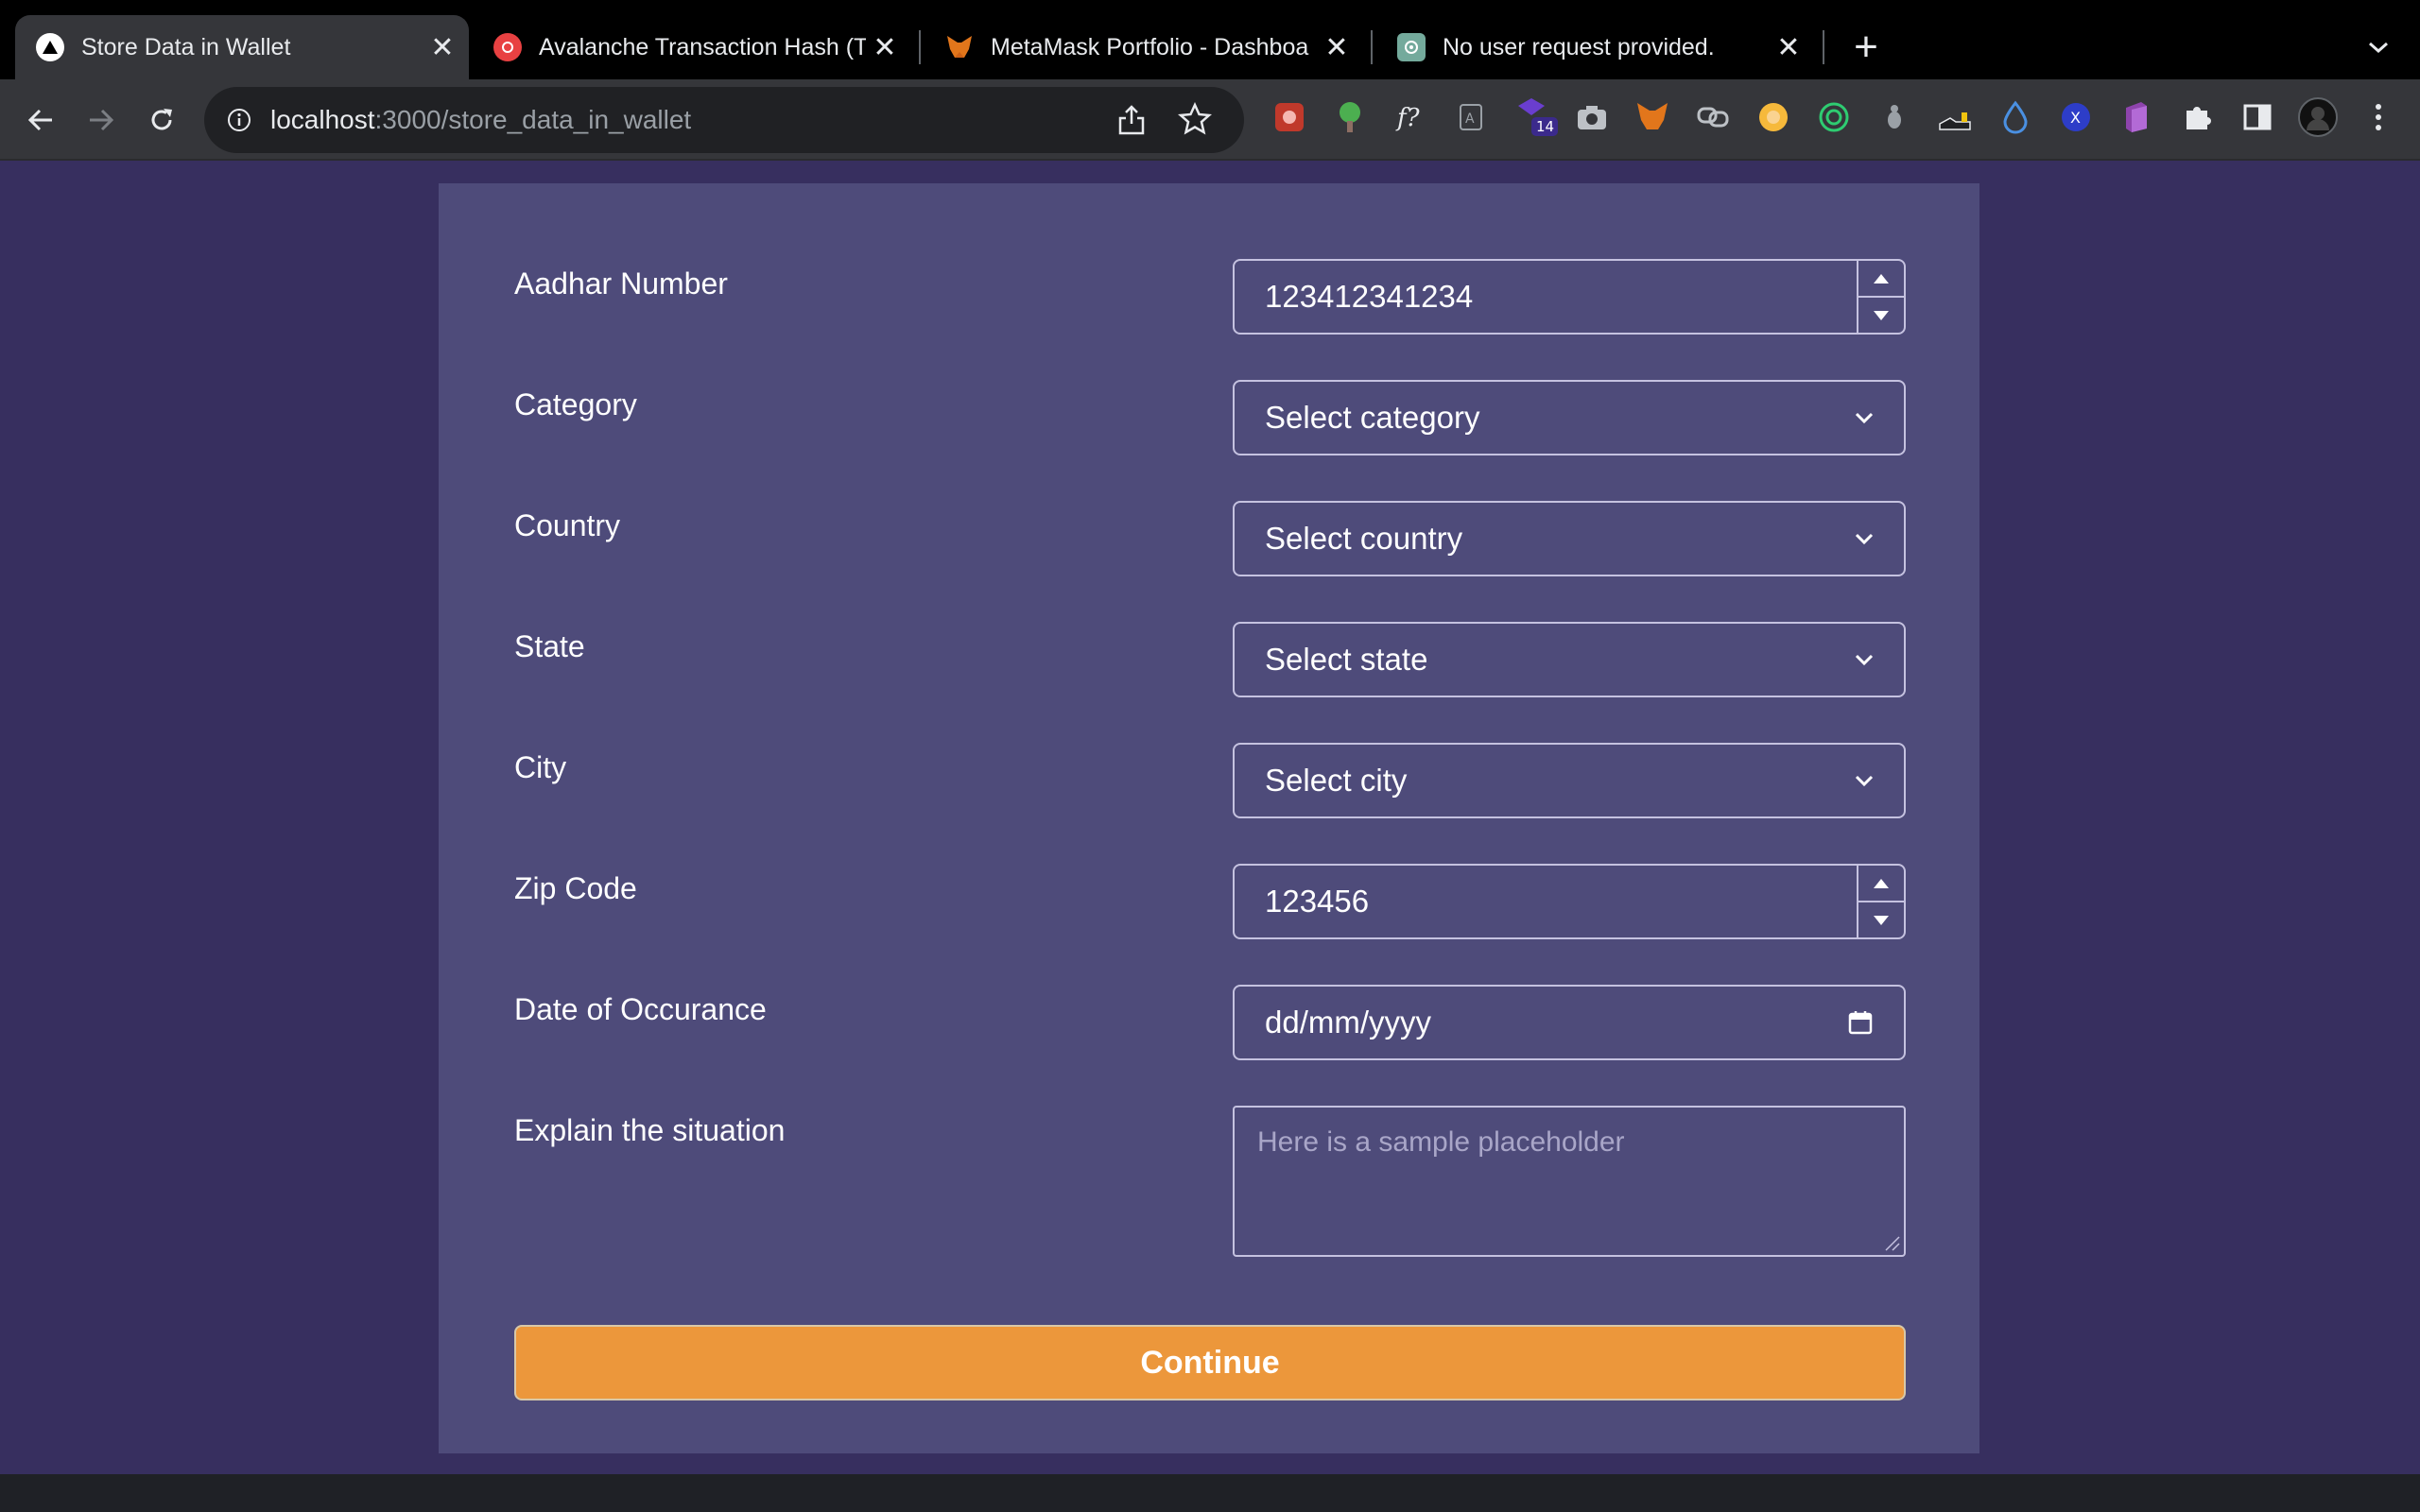 This screenshot has width=2420, height=1512. What do you see at coordinates (186, 46) in the screenshot?
I see `tab-title: Store Data in Wallet` at bounding box center [186, 46].